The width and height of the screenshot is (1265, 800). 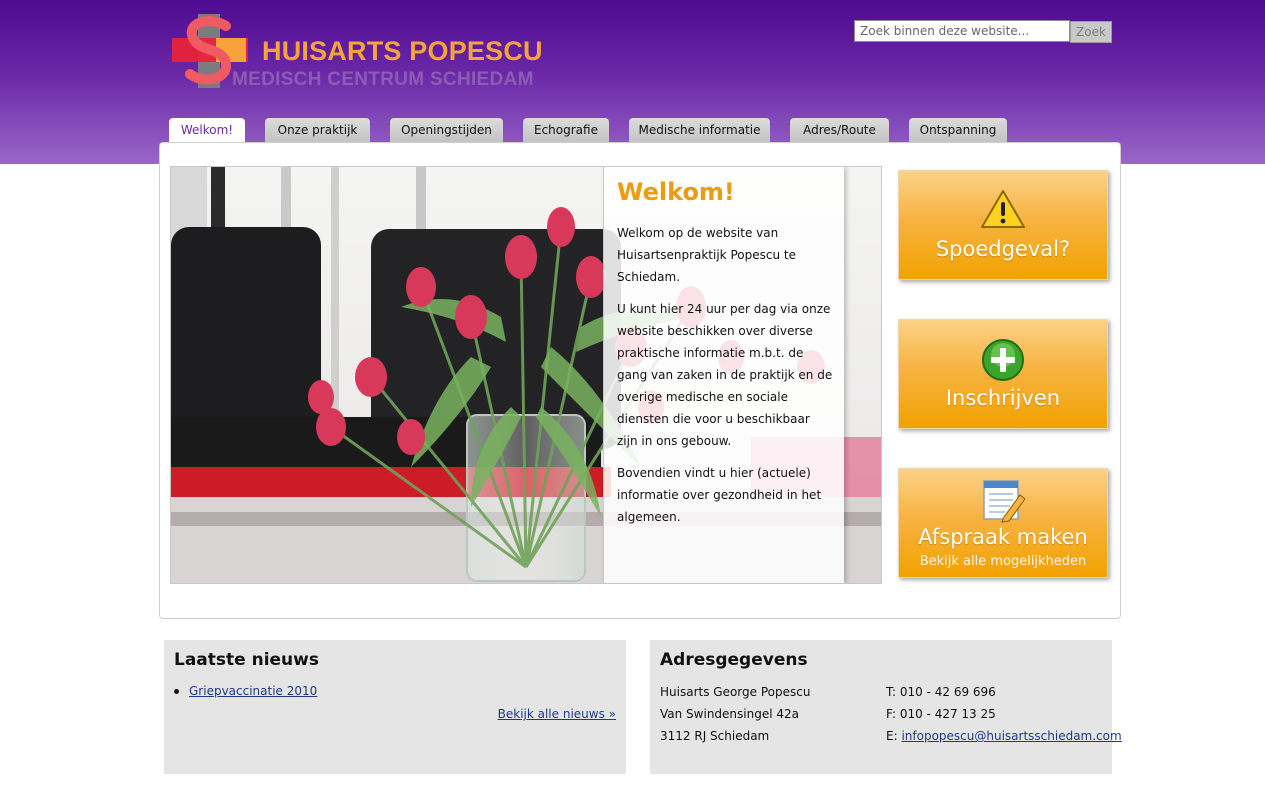 I want to click on tab-openingstijden: Openingstijden, so click(x=446, y=130).